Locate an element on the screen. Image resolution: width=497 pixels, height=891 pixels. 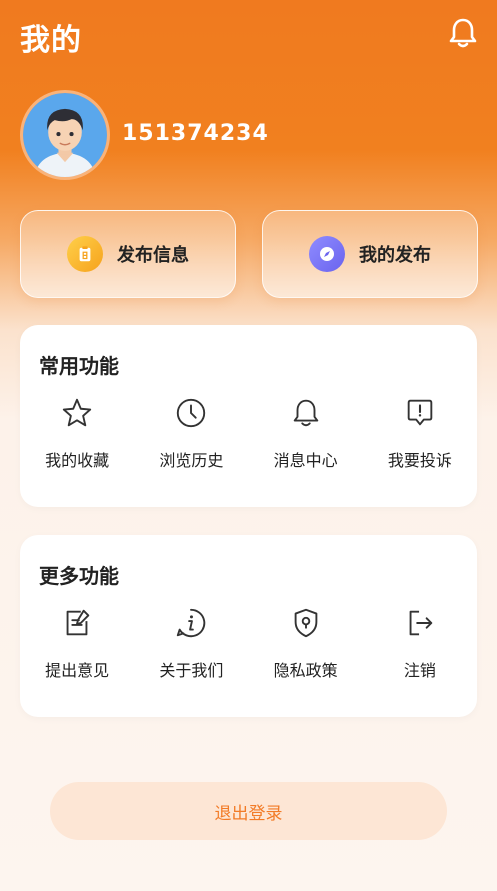
feedback-label: 提出意见 is located at coordinates (77, 670).